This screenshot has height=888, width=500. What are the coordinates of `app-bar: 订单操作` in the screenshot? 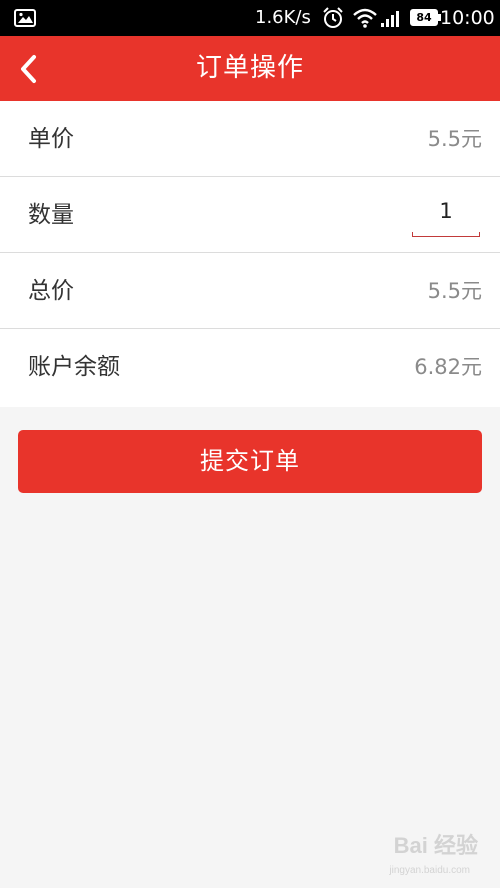 It's located at (250, 68).